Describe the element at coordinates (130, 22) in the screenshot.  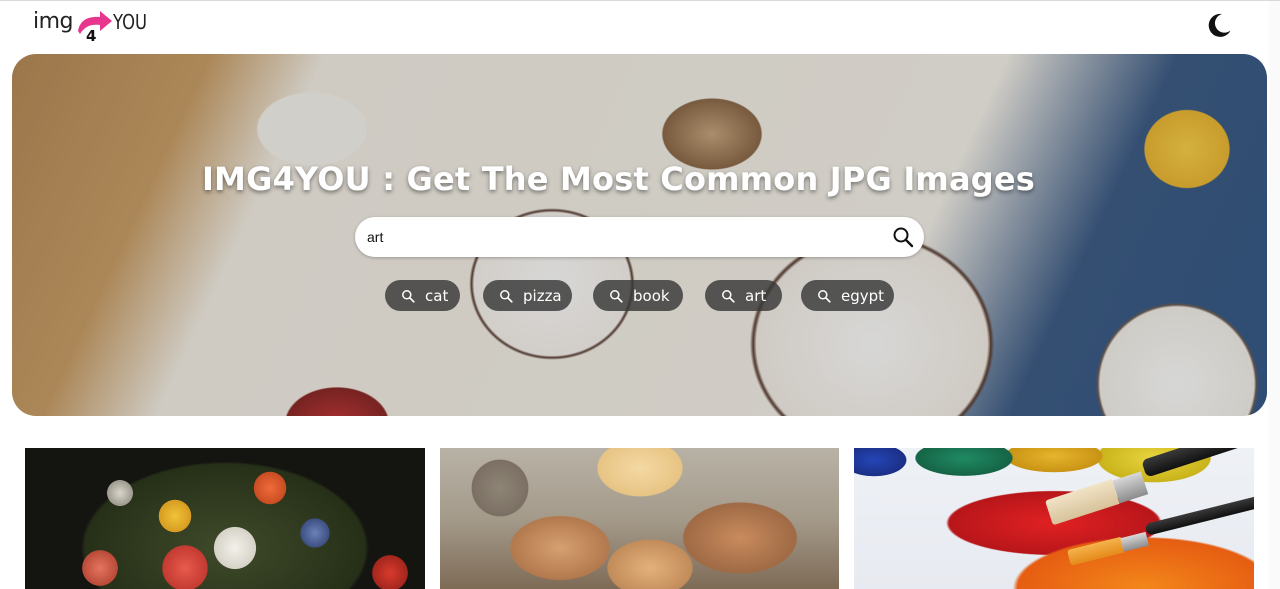
I see `logo-text-you: YOU` at that location.